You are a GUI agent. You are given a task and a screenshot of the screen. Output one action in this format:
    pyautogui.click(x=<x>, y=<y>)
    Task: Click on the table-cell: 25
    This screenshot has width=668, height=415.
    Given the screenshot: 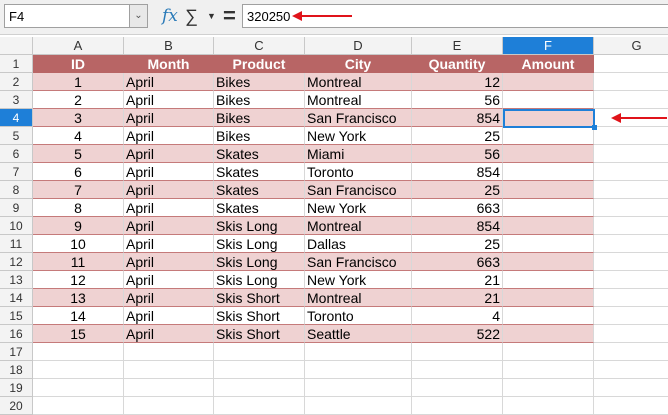 What is the action you would take?
    pyautogui.click(x=457, y=190)
    